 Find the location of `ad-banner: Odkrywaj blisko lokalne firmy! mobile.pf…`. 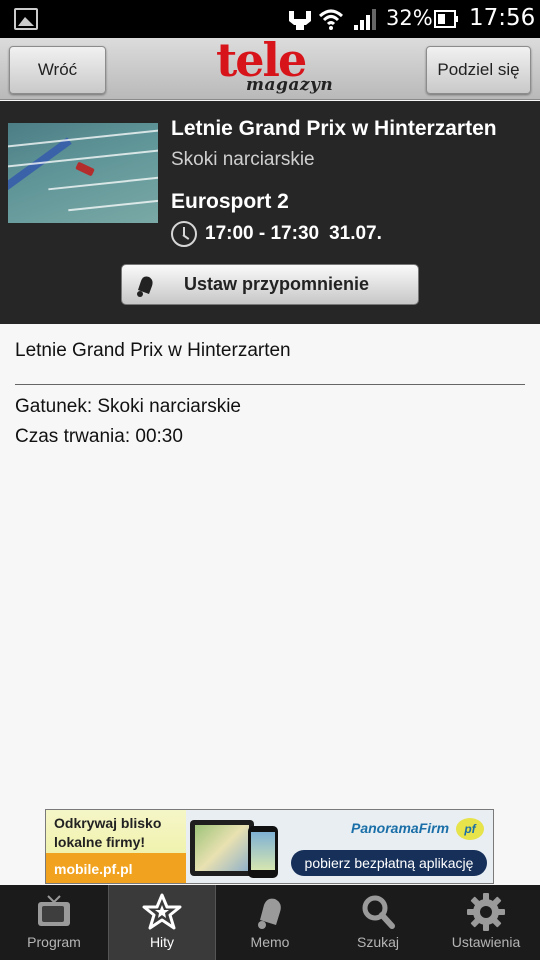

ad-banner: Odkrywaj blisko lokalne firmy! mobile.pf… is located at coordinates (269, 846).